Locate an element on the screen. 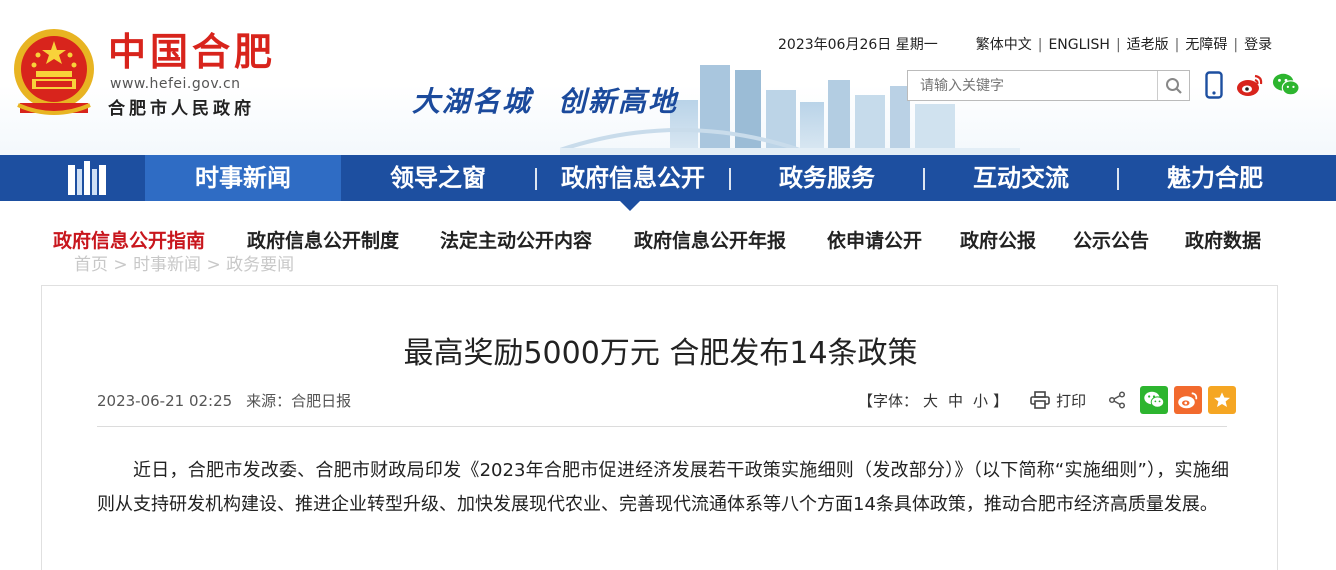 The height and width of the screenshot is (570, 1336). share-weibo-button is located at coordinates (1188, 400).